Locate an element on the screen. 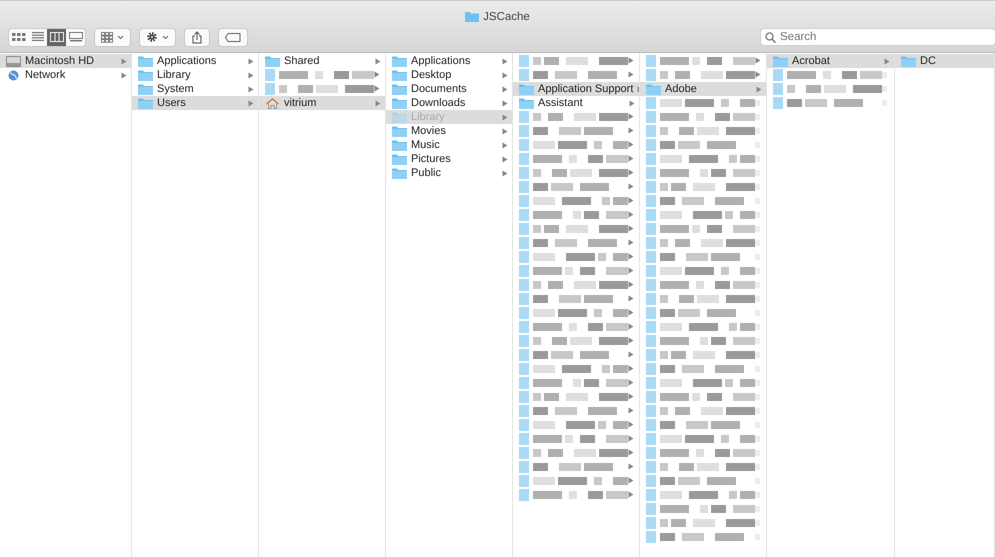 Image resolution: width=995 pixels, height=557 pixels. file-browser-row: Documents is located at coordinates (449, 89).